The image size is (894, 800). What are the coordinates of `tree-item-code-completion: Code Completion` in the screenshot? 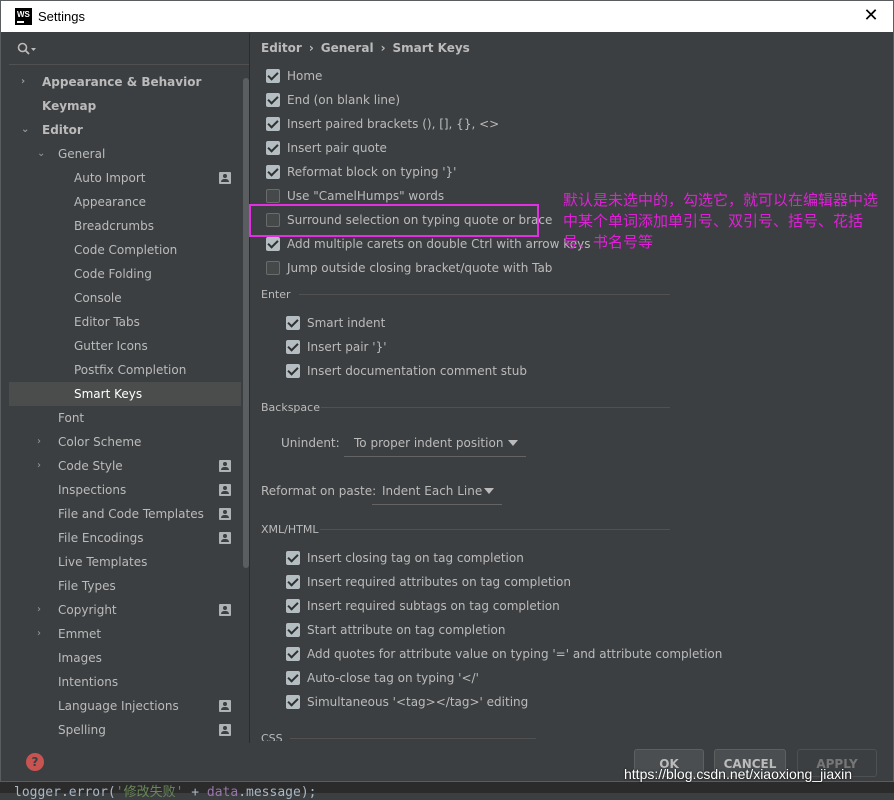 It's located at (125, 250).